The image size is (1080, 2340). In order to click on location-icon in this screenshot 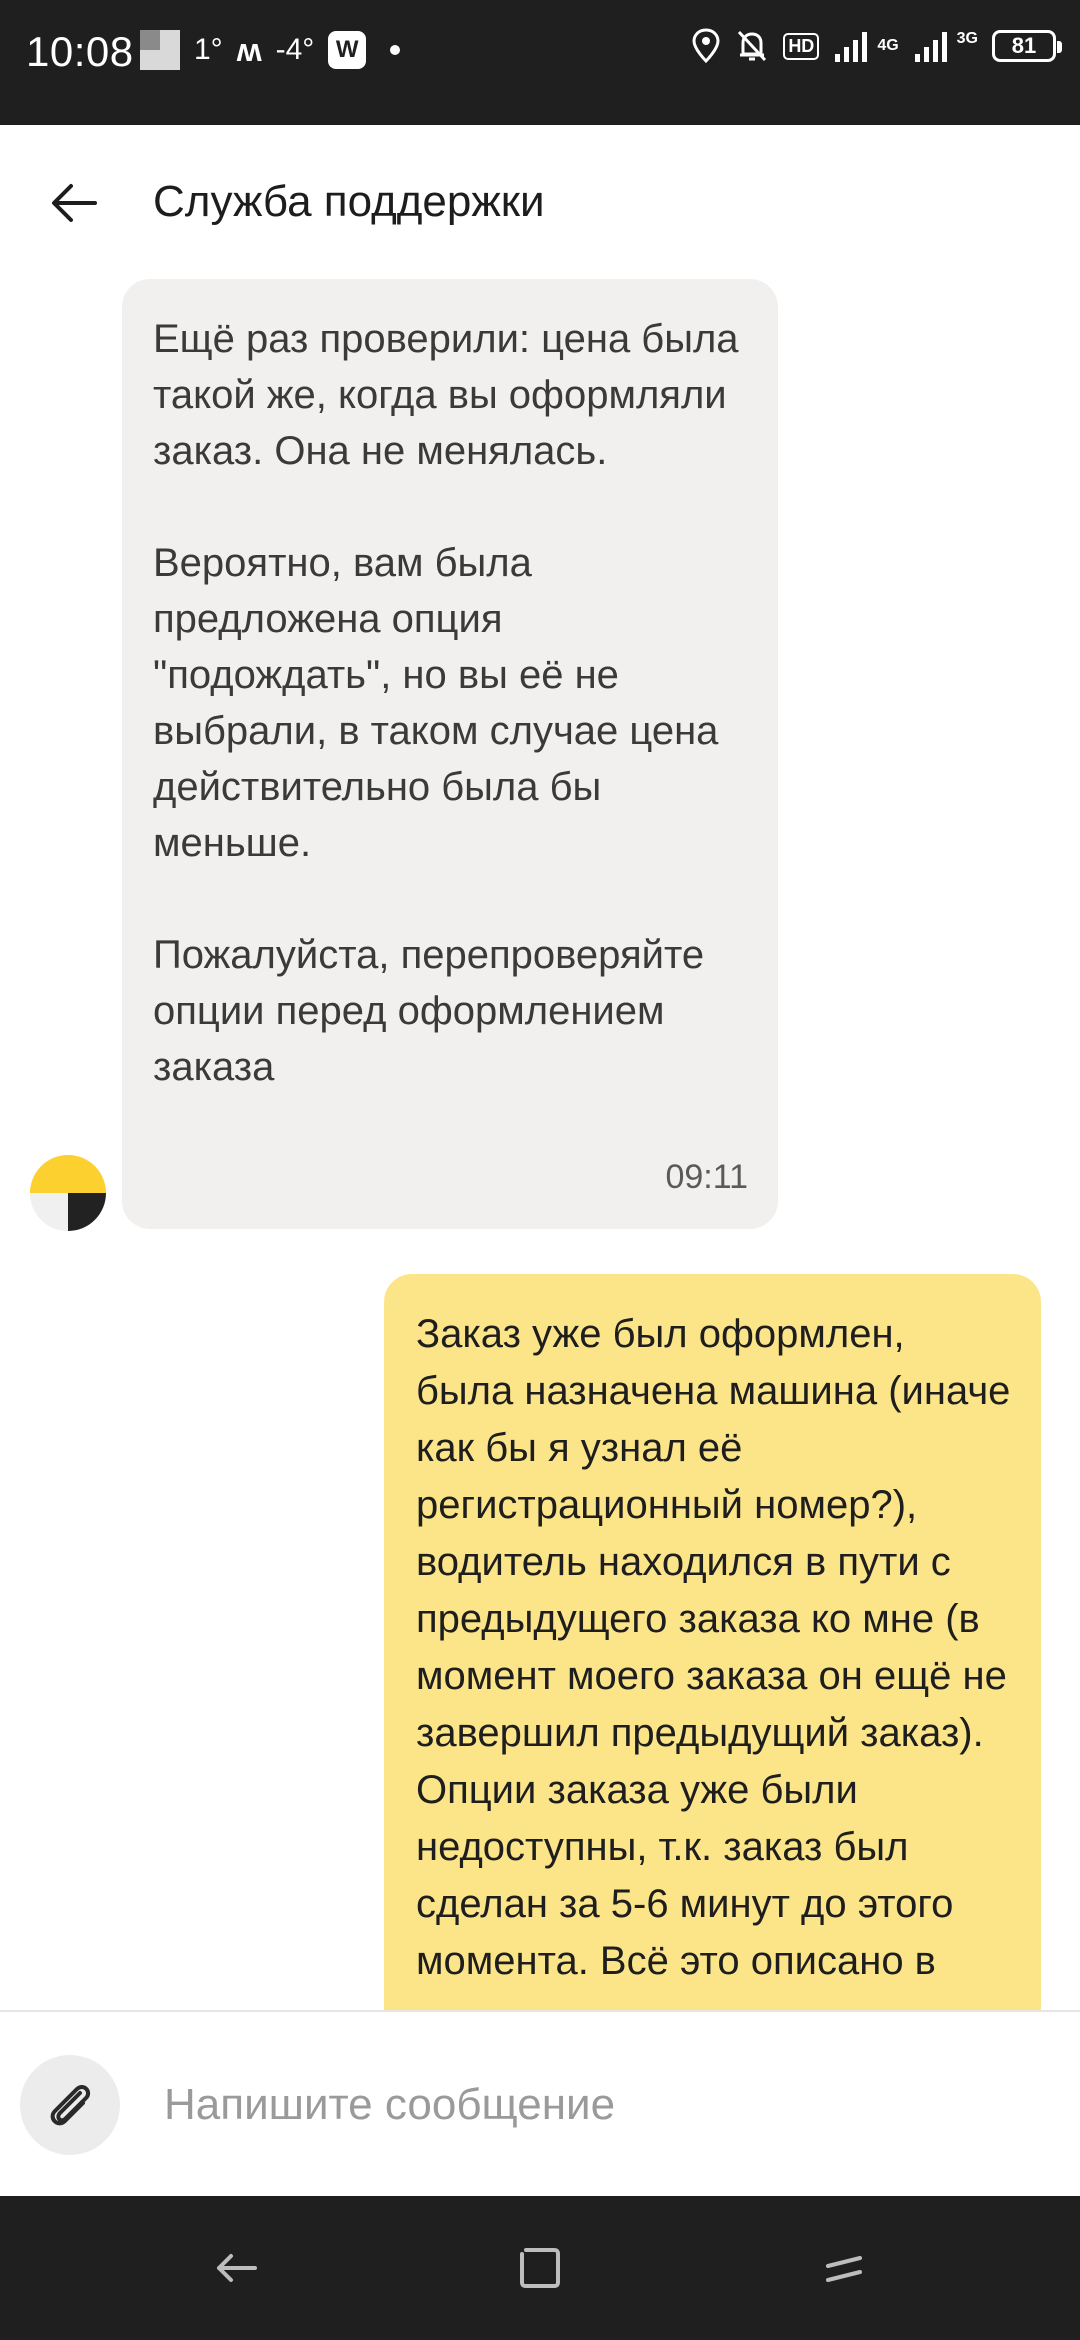, I will do `click(706, 46)`.